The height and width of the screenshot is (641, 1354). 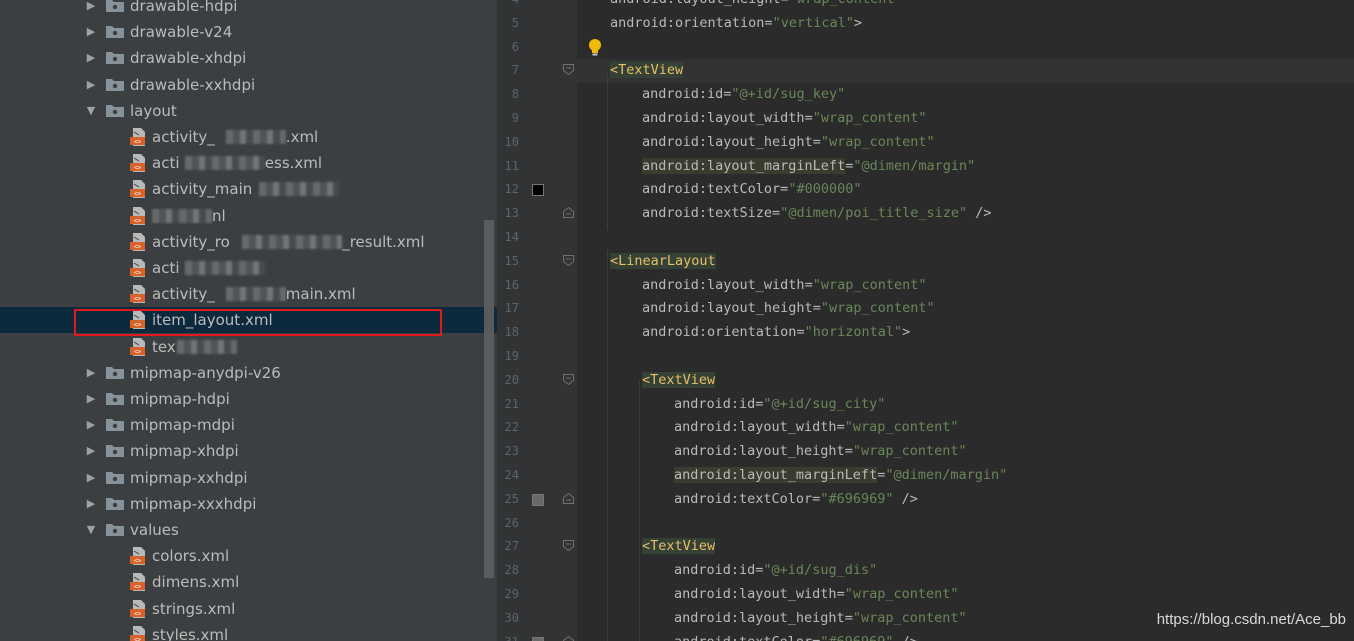 What do you see at coordinates (248, 216) in the screenshot?
I see `tree-file: <> nl` at bounding box center [248, 216].